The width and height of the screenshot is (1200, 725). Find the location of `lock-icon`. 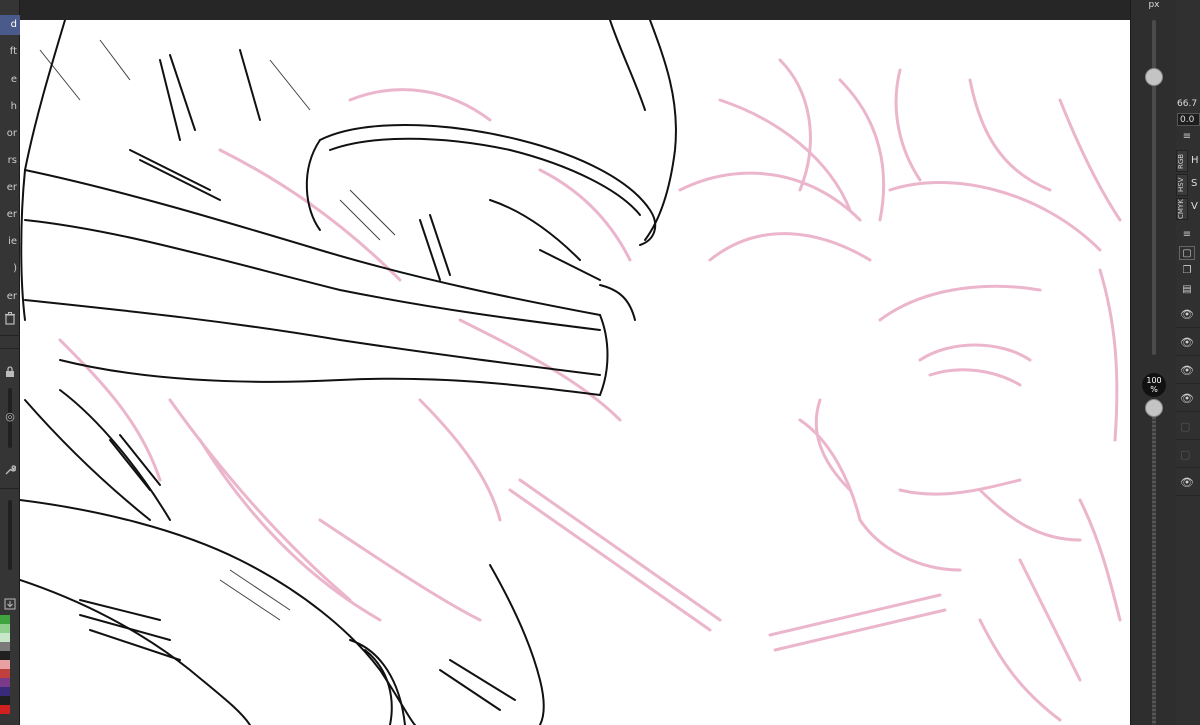

lock-icon is located at coordinates (10, 373).